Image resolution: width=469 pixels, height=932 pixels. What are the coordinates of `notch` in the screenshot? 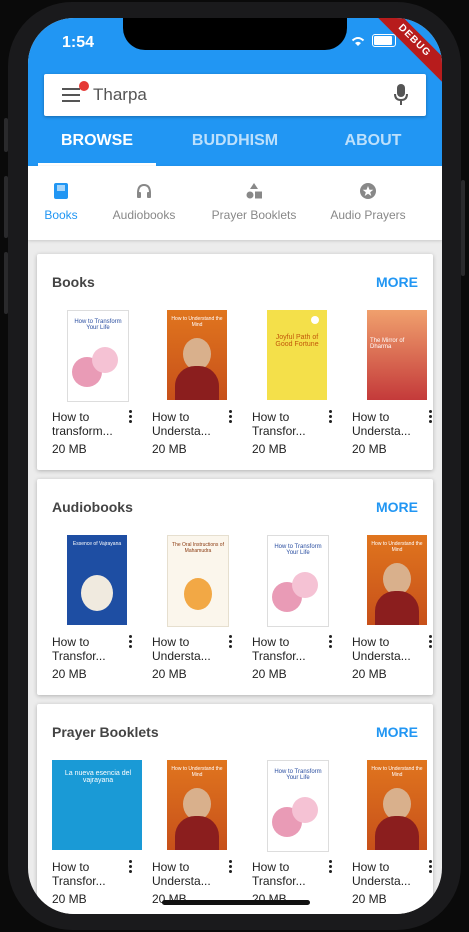 It's located at (235, 34).